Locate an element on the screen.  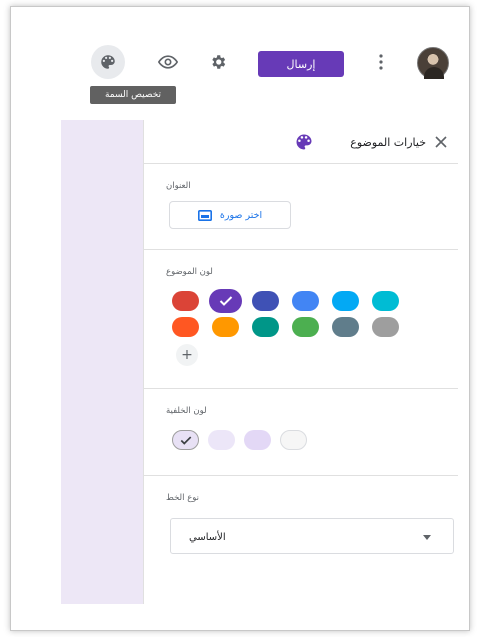
header-section: العنوان اختر صورة is located at coordinates (301, 207).